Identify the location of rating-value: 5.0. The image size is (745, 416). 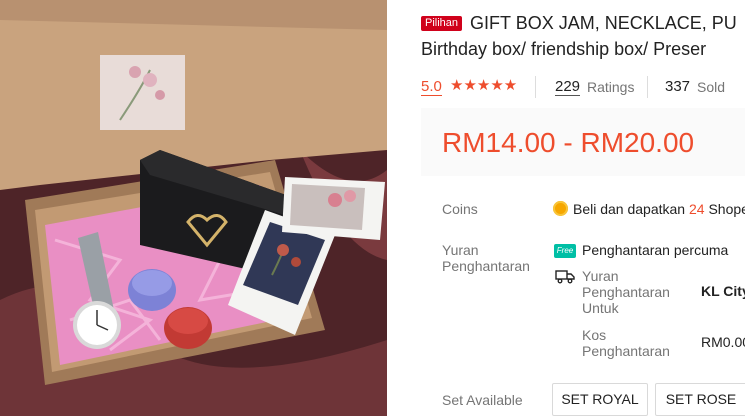
(431, 87).